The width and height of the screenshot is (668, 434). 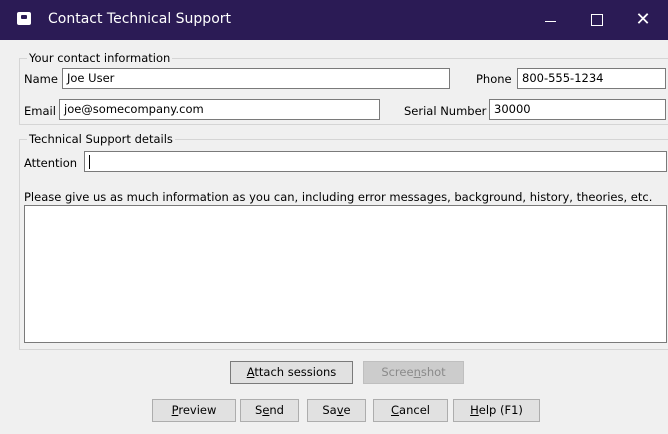 What do you see at coordinates (101, 139) in the screenshot?
I see `support-details-legend: Technical Support details` at bounding box center [101, 139].